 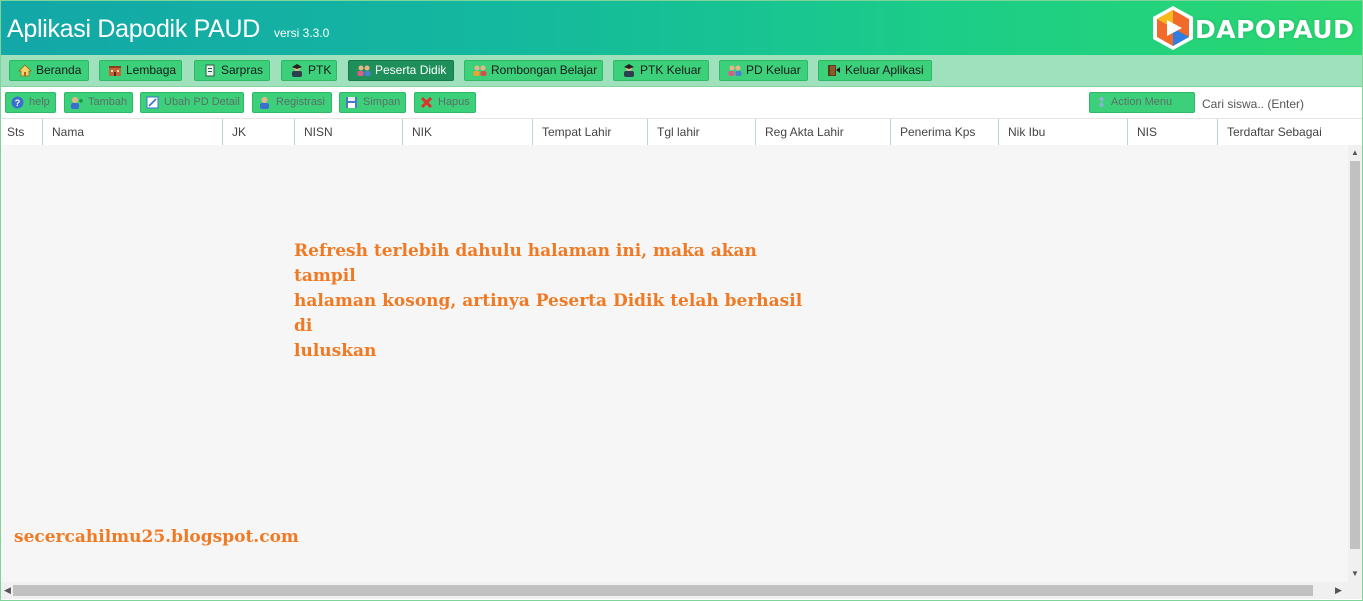 I want to click on column-header-tgl-lahir: Tgl lahir, so click(x=701, y=132).